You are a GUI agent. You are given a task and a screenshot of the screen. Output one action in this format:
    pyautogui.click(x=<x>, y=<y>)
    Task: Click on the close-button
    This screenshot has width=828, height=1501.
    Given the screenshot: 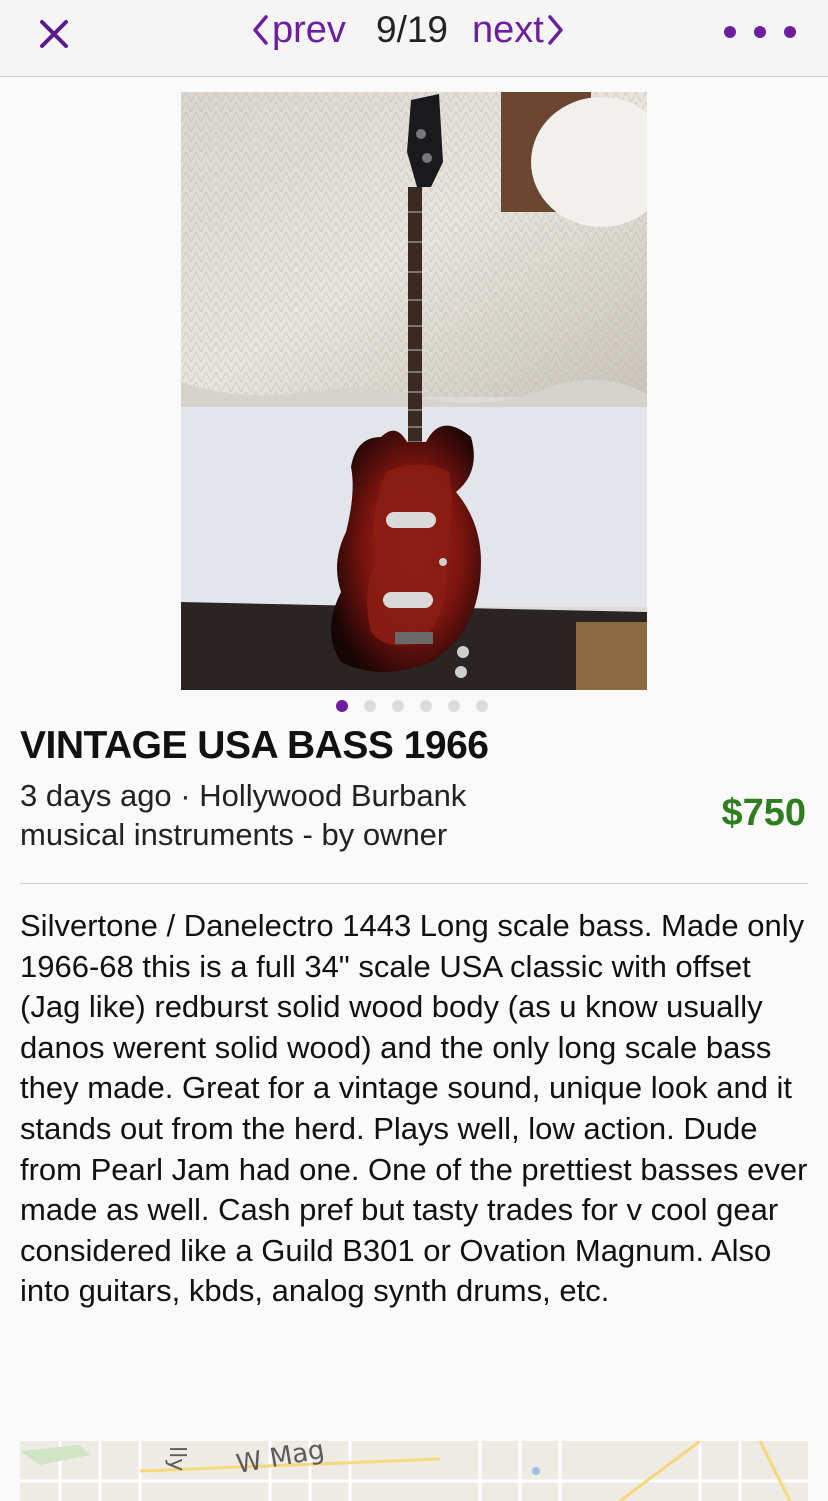 What is the action you would take?
    pyautogui.click(x=54, y=34)
    